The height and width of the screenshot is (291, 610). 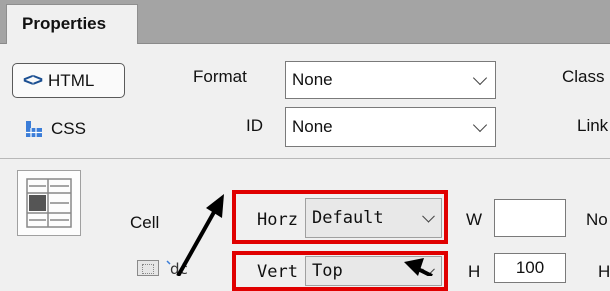 What do you see at coordinates (414, 267) in the screenshot?
I see `arrowhead-vert` at bounding box center [414, 267].